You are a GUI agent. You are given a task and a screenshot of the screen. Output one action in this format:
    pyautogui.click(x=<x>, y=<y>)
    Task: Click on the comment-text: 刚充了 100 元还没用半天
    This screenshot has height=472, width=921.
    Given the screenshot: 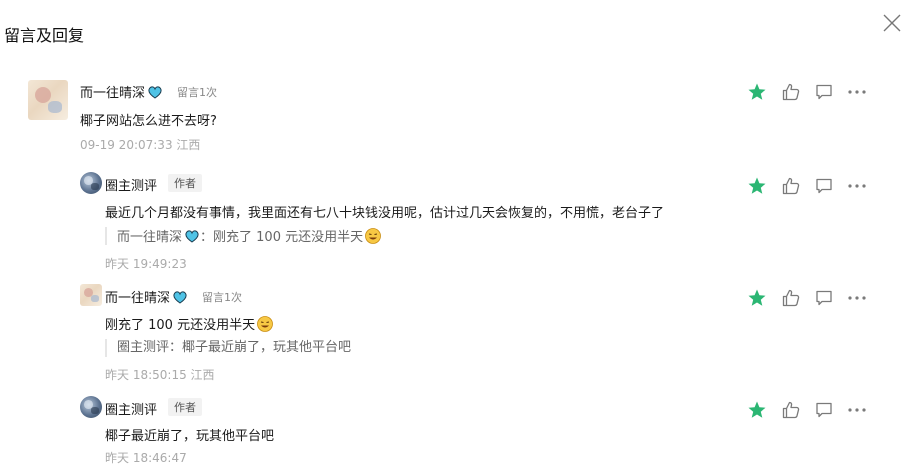 What is the action you would take?
    pyautogui.click(x=189, y=325)
    